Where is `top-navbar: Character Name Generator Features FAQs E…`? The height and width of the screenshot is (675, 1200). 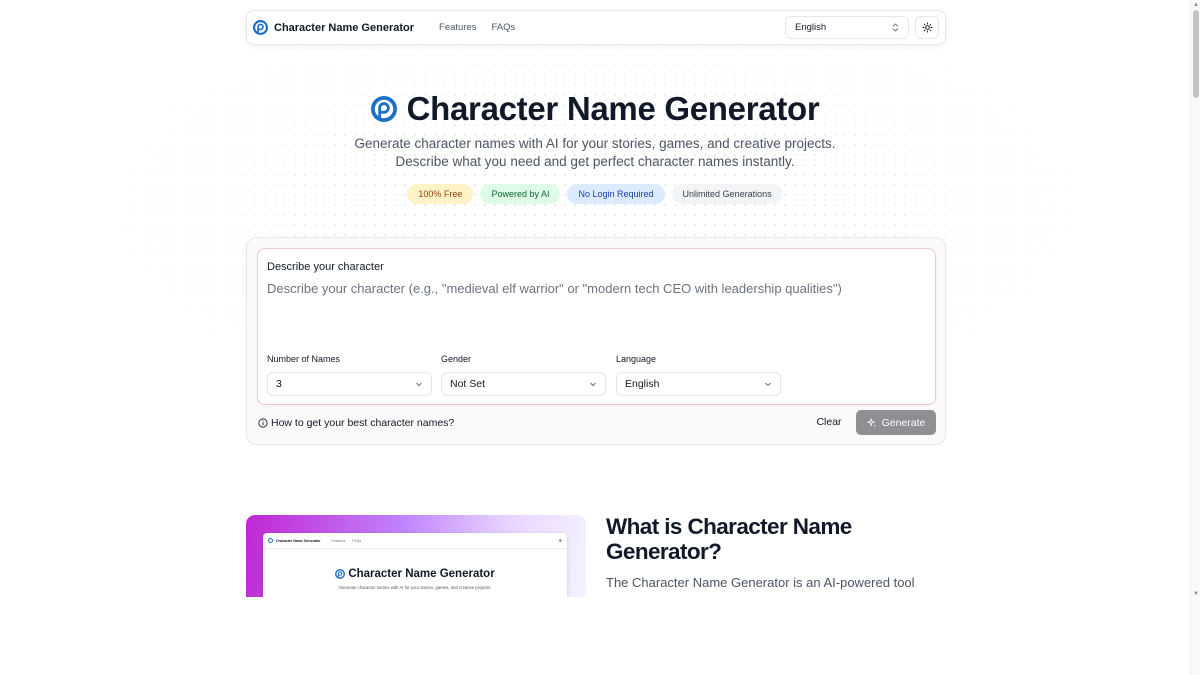 top-navbar: Character Name Generator Features FAQs E… is located at coordinates (596, 27).